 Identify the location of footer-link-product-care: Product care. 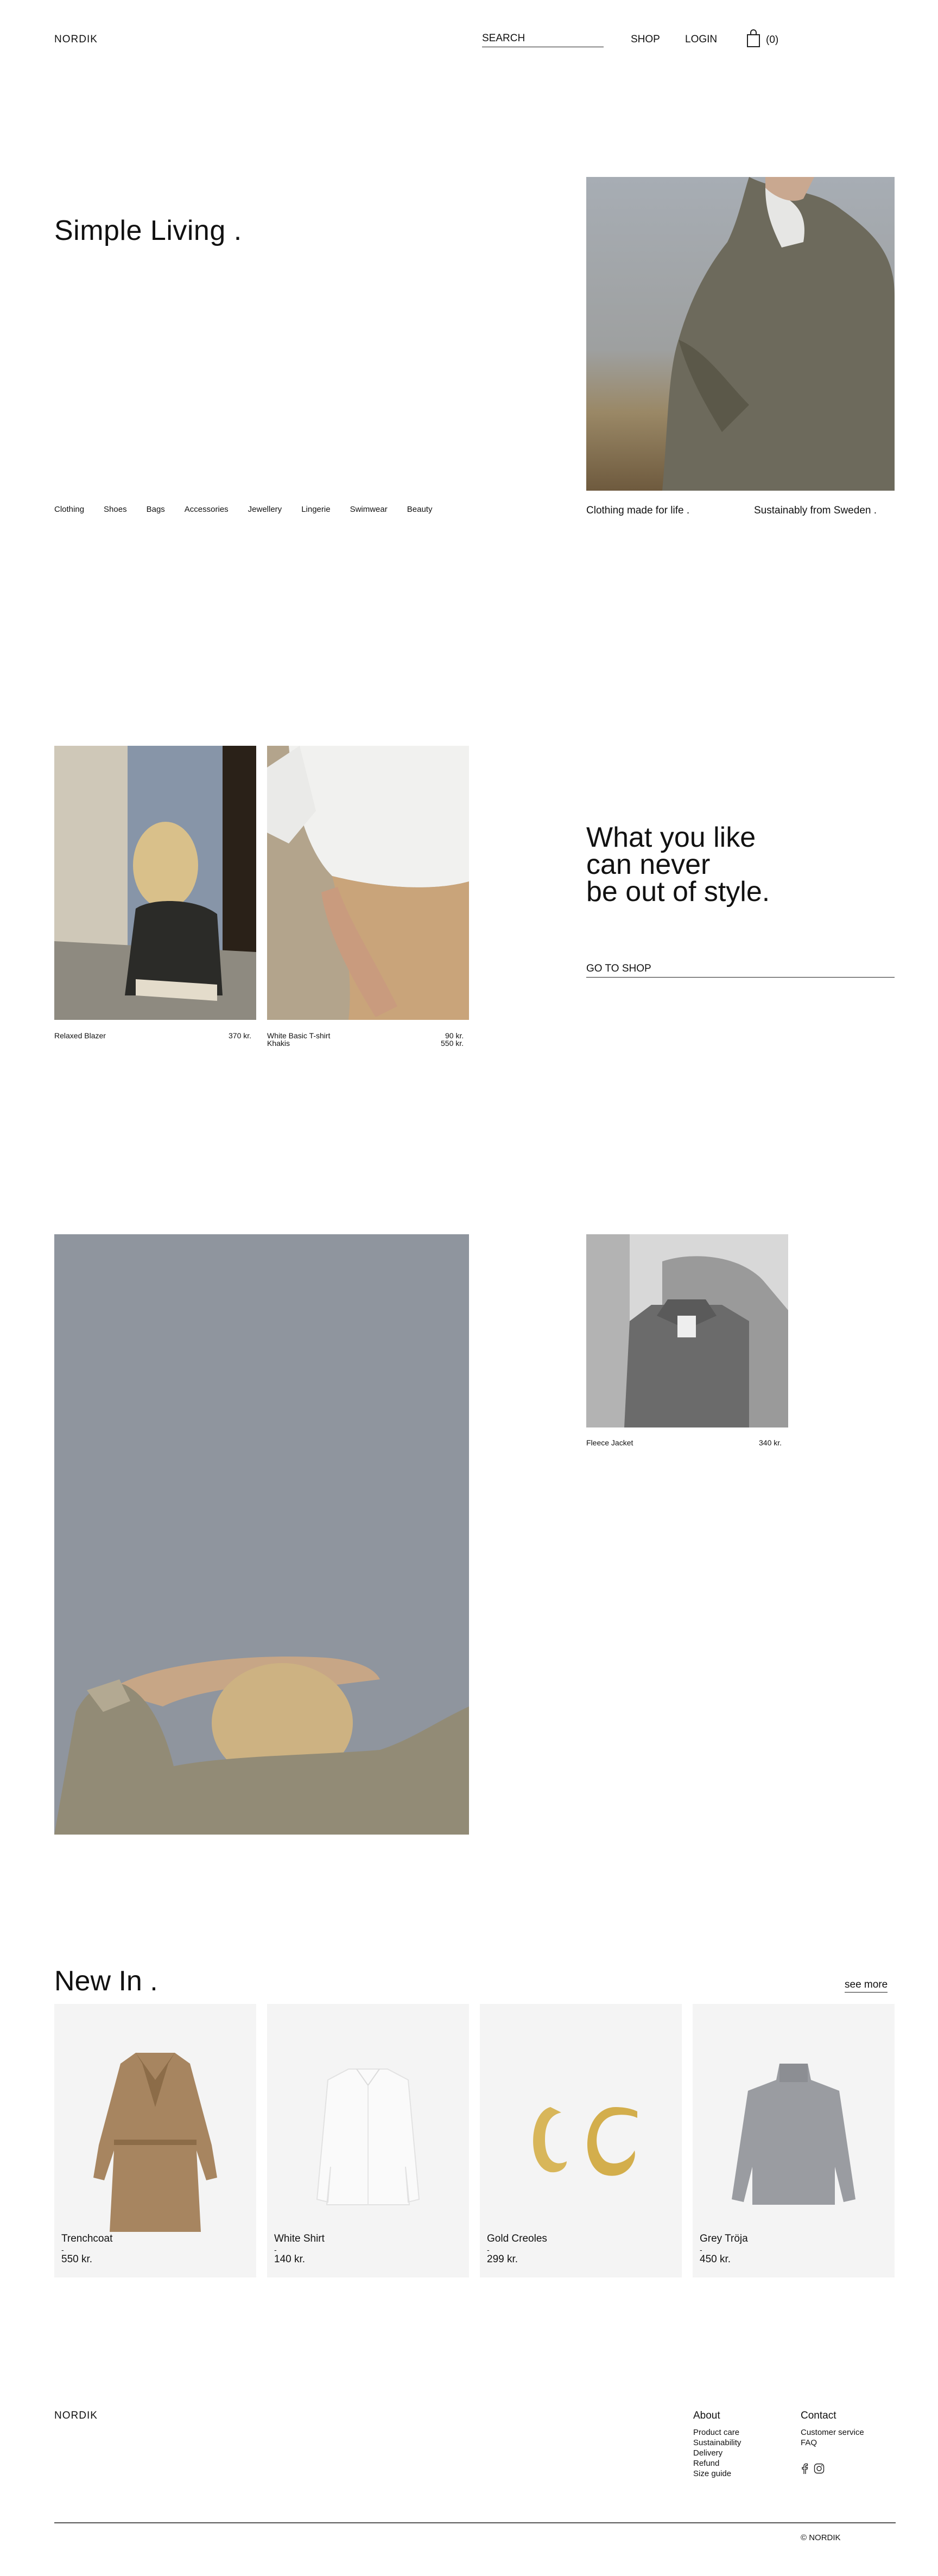
(717, 2432).